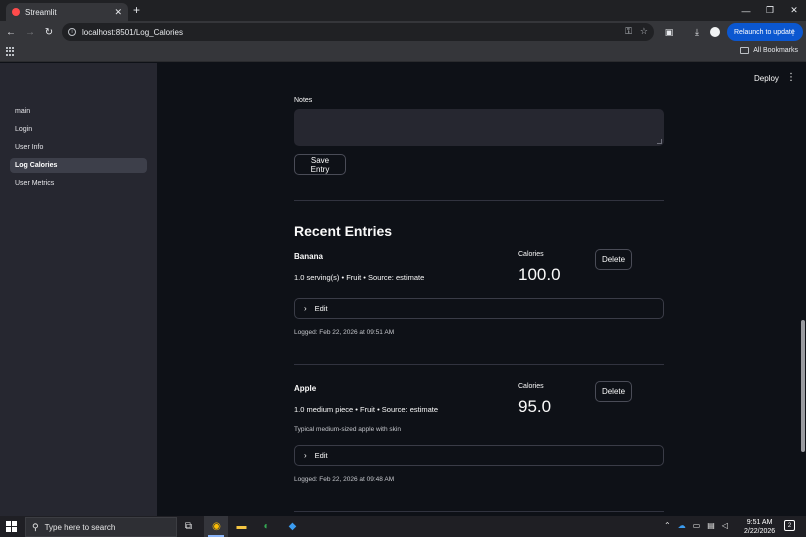  What do you see at coordinates (669, 32) in the screenshot?
I see `side-panel-icon: ▣` at bounding box center [669, 32].